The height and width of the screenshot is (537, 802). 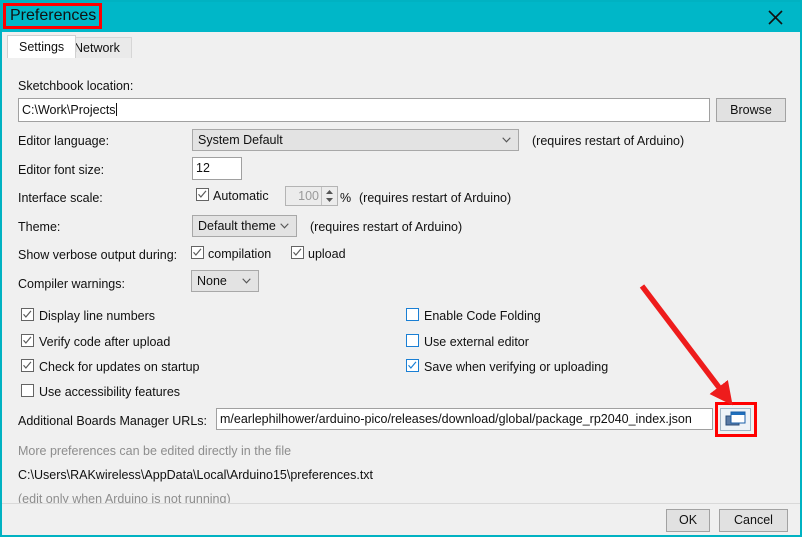 I want to click on enable-code-folding-checkbox, so click(x=412, y=314).